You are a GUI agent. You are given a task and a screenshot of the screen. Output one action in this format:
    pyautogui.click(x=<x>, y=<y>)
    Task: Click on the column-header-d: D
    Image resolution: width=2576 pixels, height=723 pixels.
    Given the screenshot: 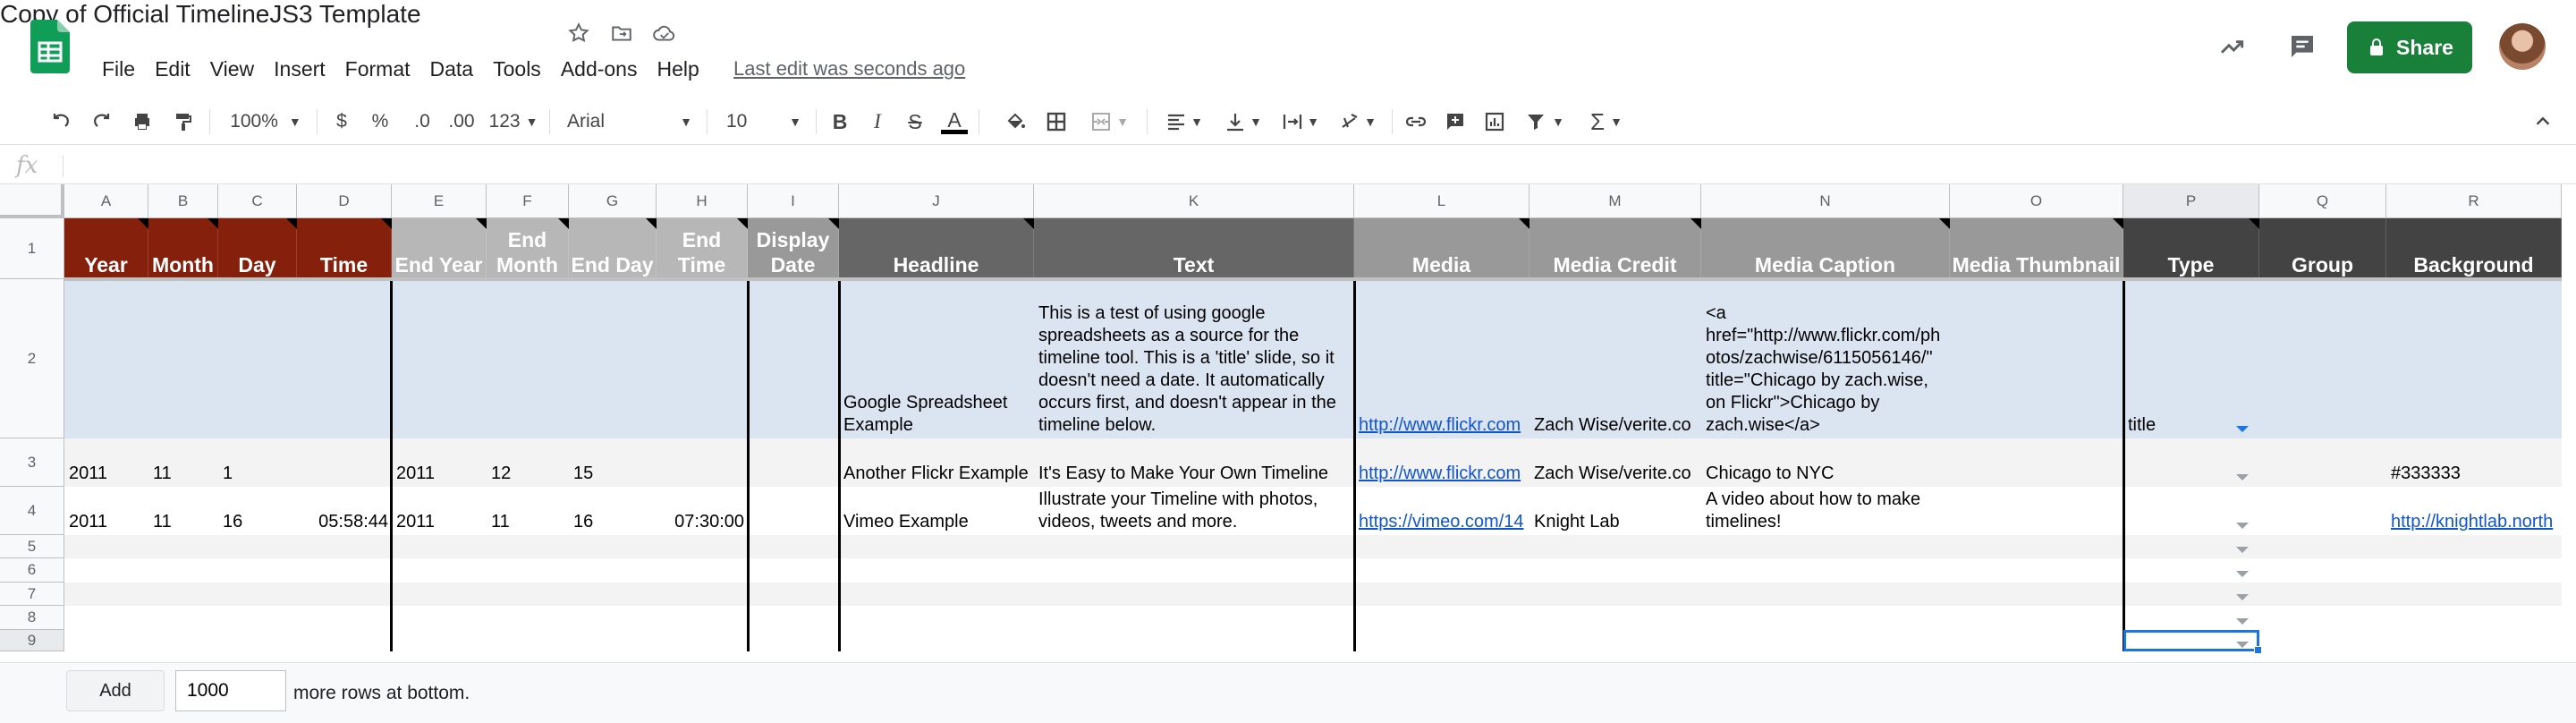 What is the action you would take?
    pyautogui.click(x=344, y=201)
    